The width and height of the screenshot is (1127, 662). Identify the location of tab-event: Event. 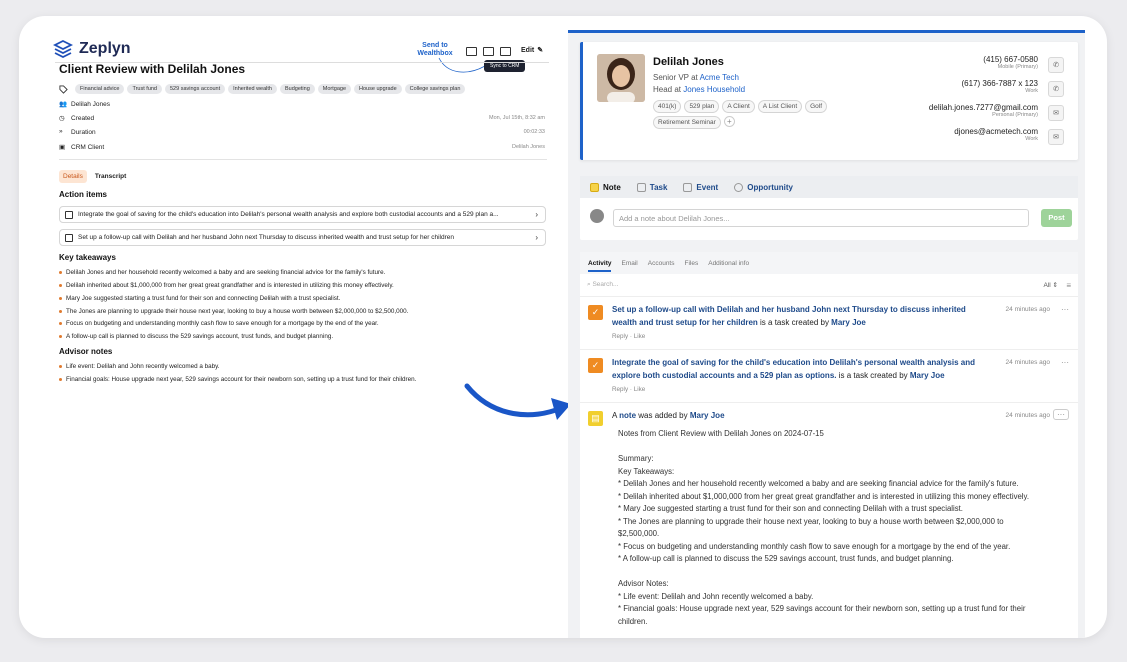
(700, 187).